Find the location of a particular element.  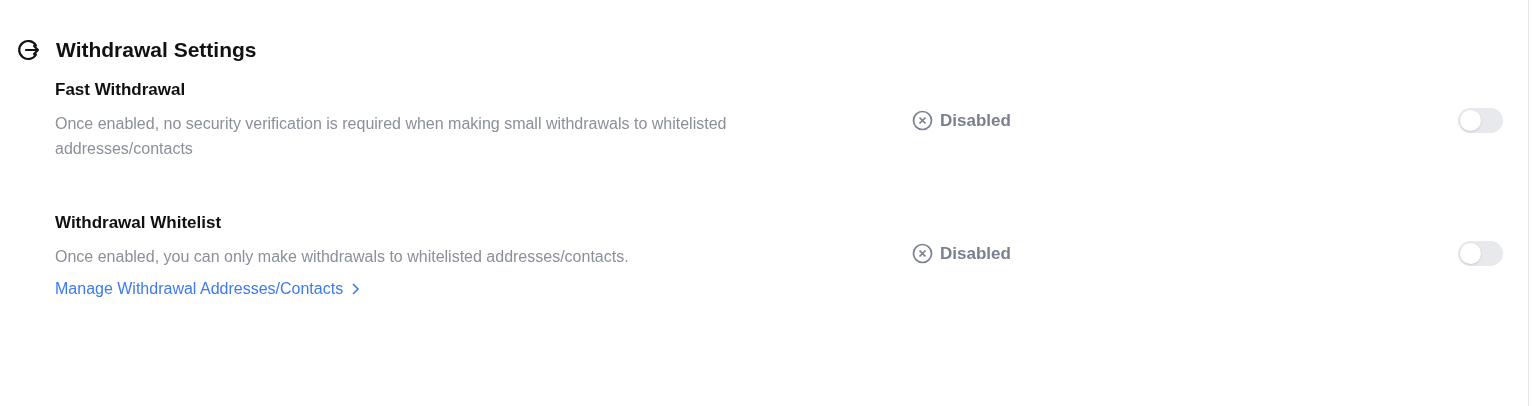

setting-title: Withdrawal Whitelist is located at coordinates (139, 223).